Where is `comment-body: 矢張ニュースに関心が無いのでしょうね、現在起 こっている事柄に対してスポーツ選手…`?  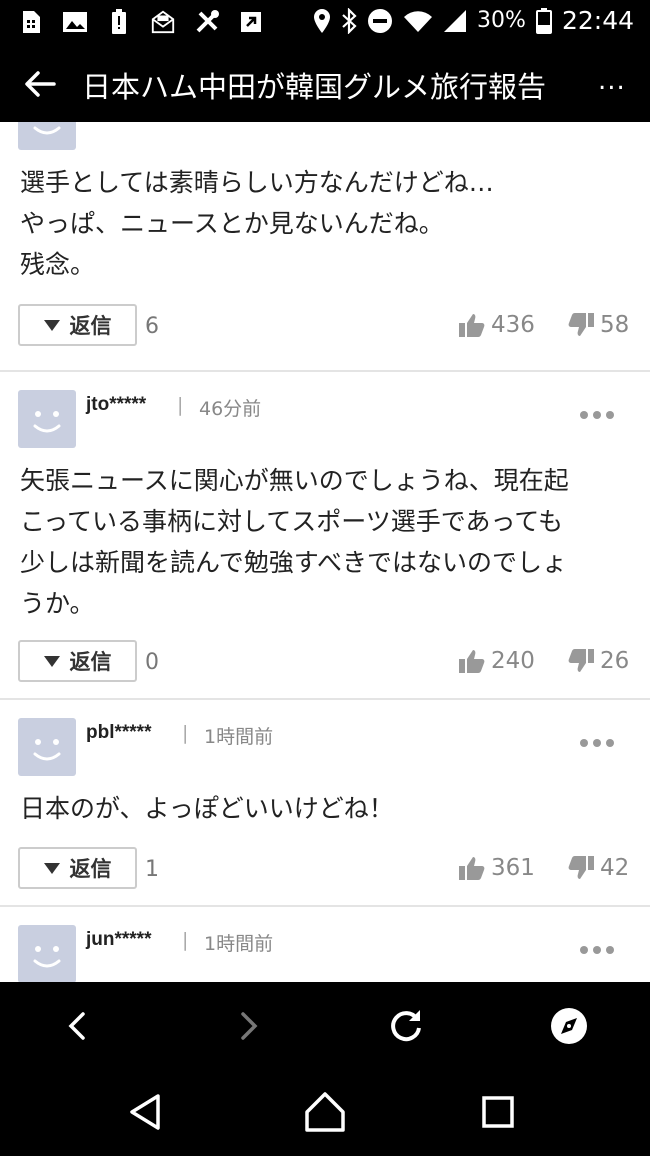
comment-body: 矢張ニュースに関心が無いのでしょうね、現在起 こっている事柄に対してスポーツ選手… is located at coordinates (325, 542).